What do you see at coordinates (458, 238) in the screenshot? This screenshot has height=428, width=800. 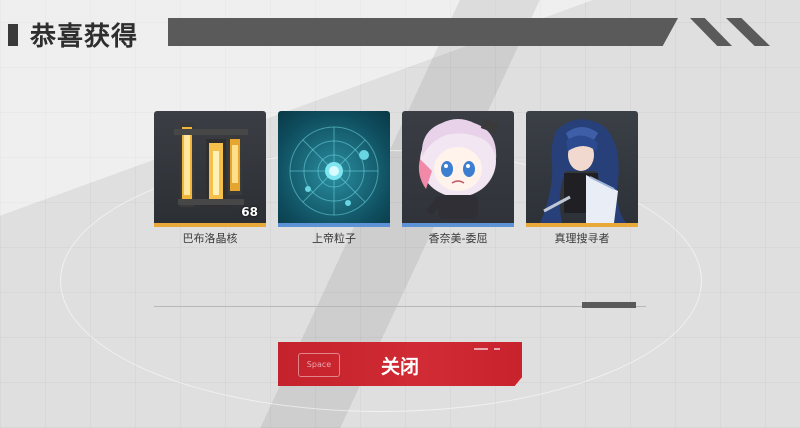 I see `item-name: 香奈美-委屈` at bounding box center [458, 238].